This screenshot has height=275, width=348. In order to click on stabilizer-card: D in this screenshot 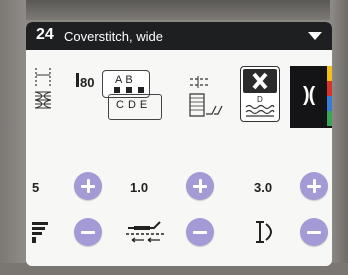, I will do `click(260, 94)`.